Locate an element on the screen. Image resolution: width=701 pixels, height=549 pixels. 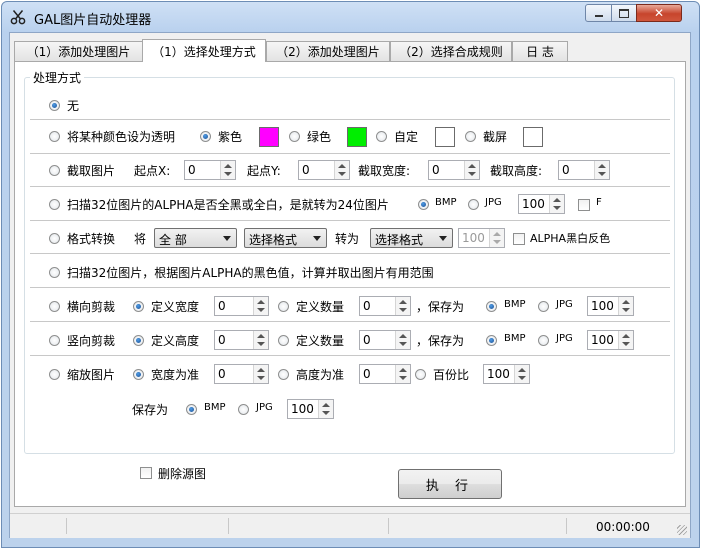
checkbox-f is located at coordinates (584, 205).